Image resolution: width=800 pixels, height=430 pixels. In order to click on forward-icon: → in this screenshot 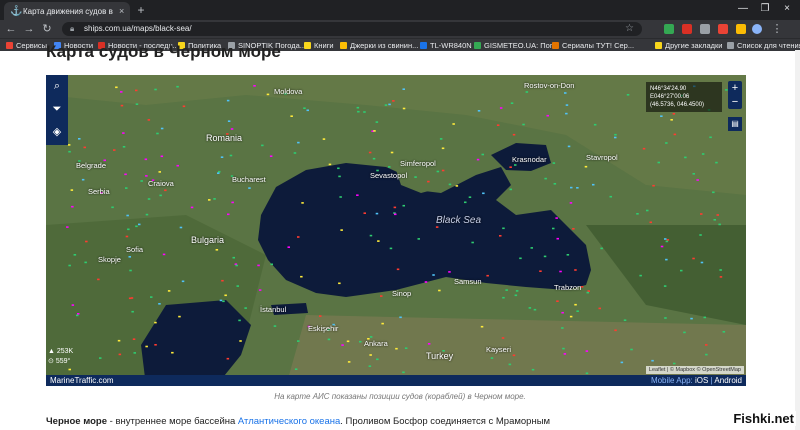, I will do `click(29, 29)`.